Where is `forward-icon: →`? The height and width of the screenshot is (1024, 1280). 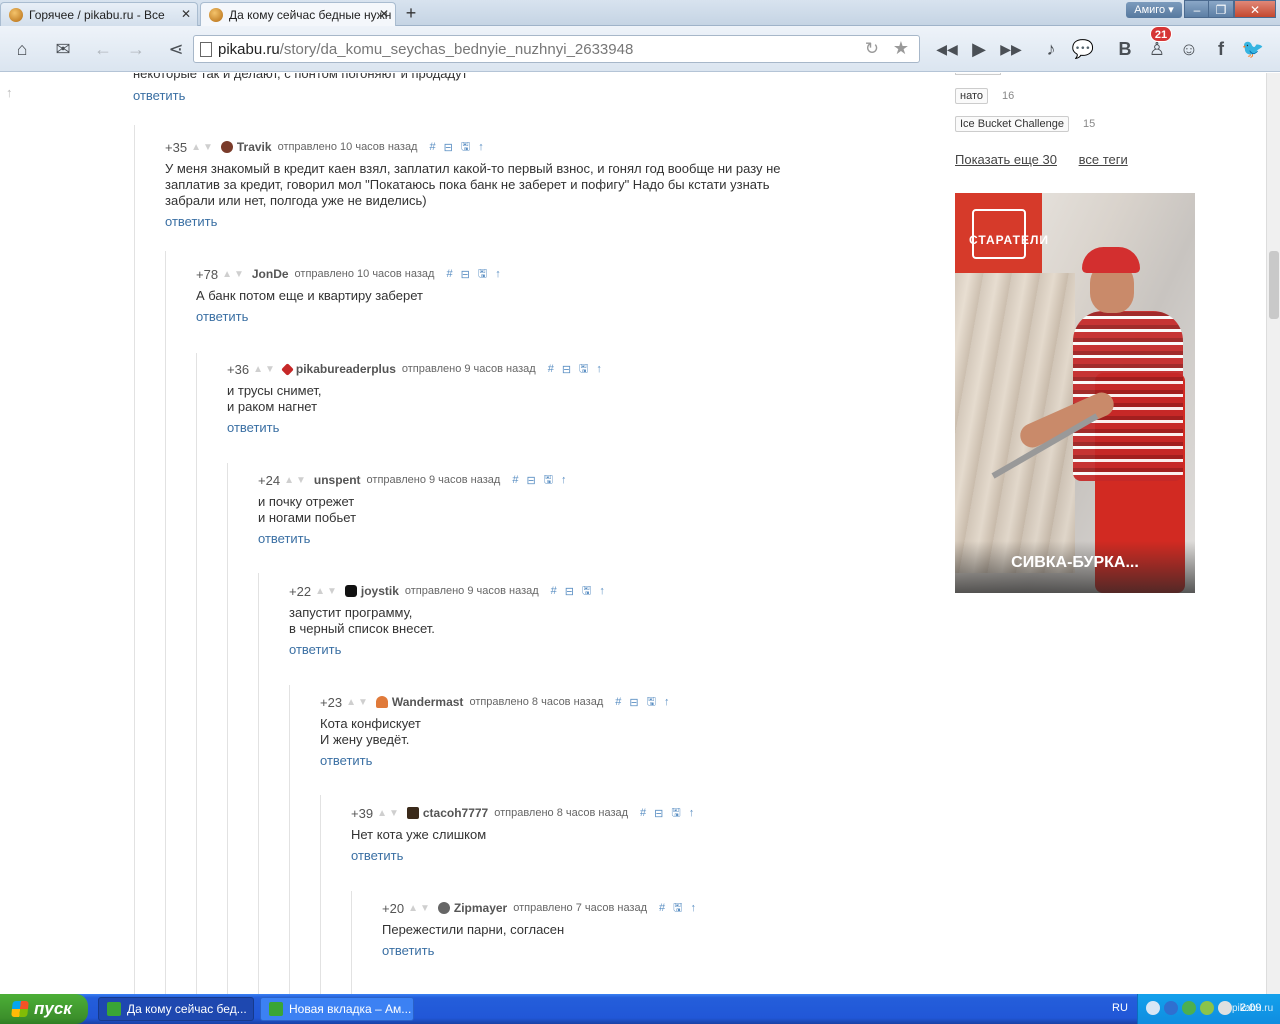 forward-icon: → is located at coordinates (136, 49).